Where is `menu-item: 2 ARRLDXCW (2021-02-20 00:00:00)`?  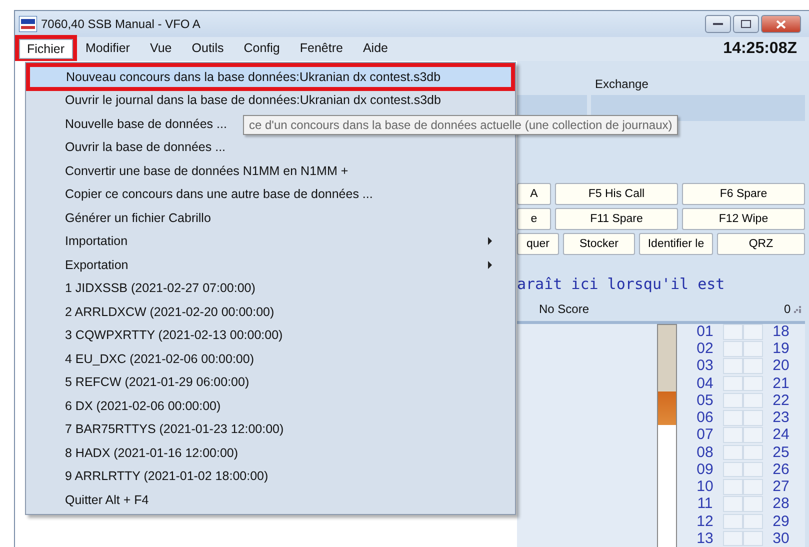 menu-item: 2 ARRLDXCW (2021-02-20 00:00:00) is located at coordinates (270, 312).